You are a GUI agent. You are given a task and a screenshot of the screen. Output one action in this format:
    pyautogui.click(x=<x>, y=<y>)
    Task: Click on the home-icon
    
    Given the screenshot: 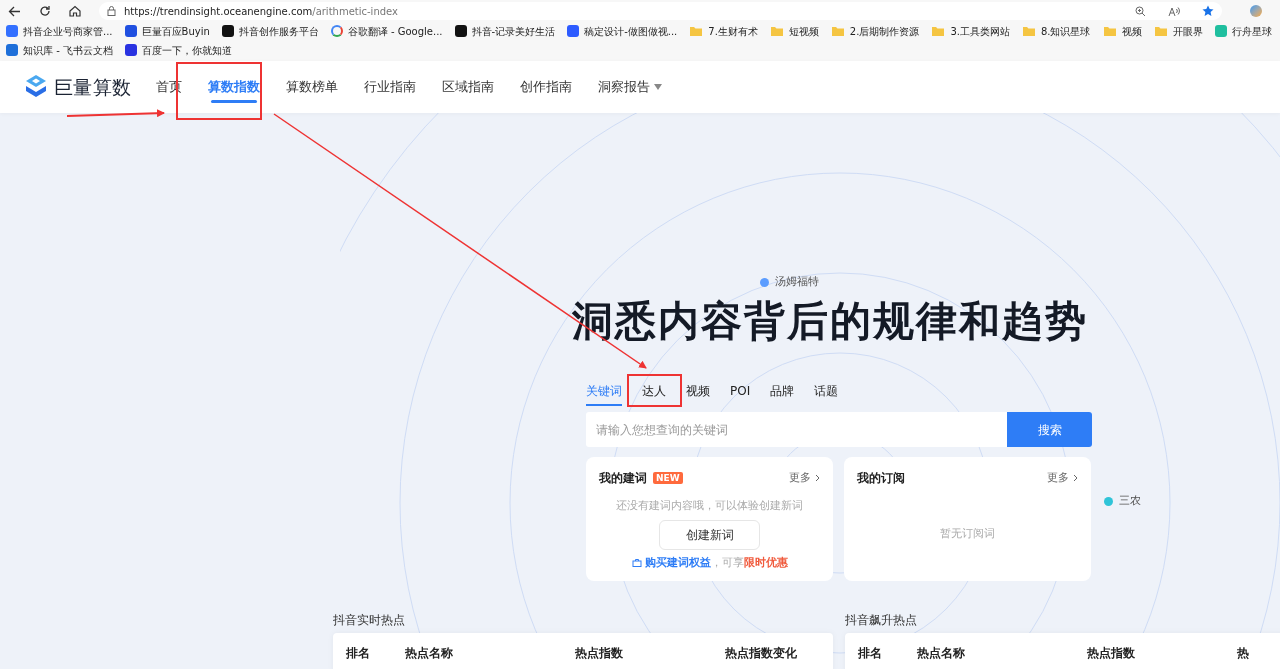 What is the action you would take?
    pyautogui.click(x=75, y=11)
    